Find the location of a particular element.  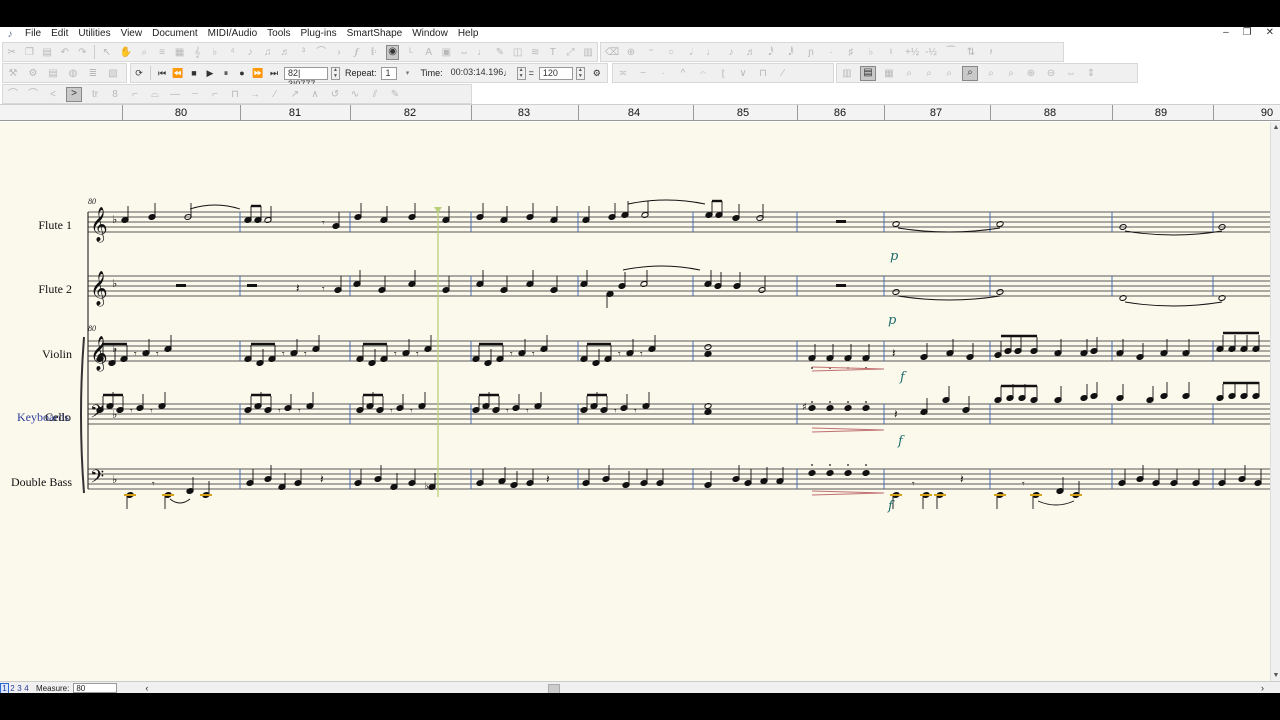

smart-shape-tool-icon: ⌒ is located at coordinates (321, 52).